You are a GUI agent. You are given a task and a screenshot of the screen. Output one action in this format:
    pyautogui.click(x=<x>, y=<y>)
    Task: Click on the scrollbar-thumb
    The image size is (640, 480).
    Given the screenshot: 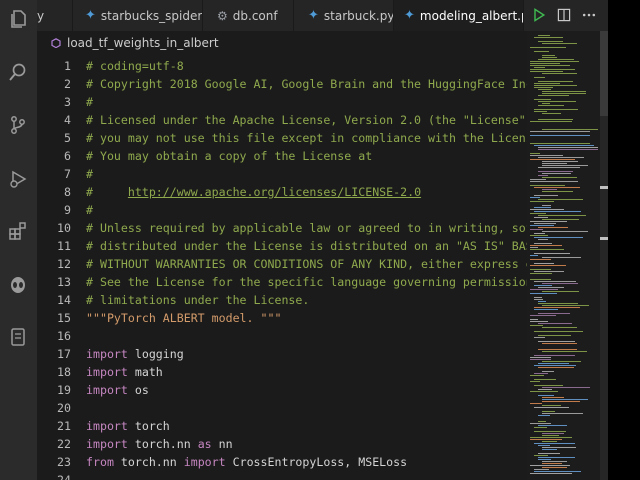 What is the action you would take?
    pyautogui.click(x=604, y=73)
    